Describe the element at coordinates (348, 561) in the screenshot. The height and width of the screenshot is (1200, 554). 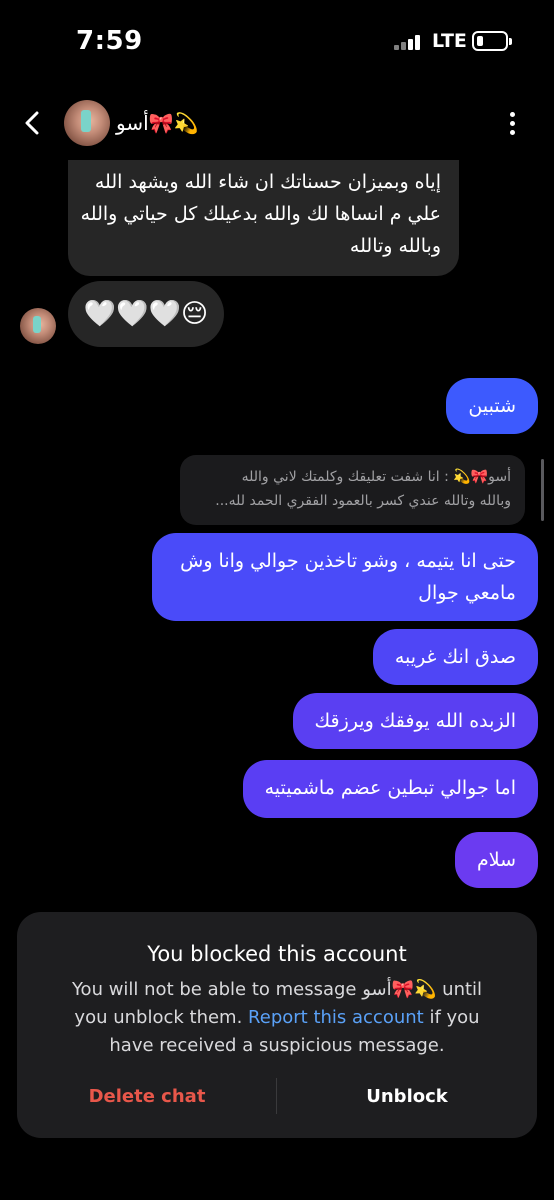
I see `message-line: حتى انا يتيمه ، وشو تاخذين جوالي وانا وش` at that location.